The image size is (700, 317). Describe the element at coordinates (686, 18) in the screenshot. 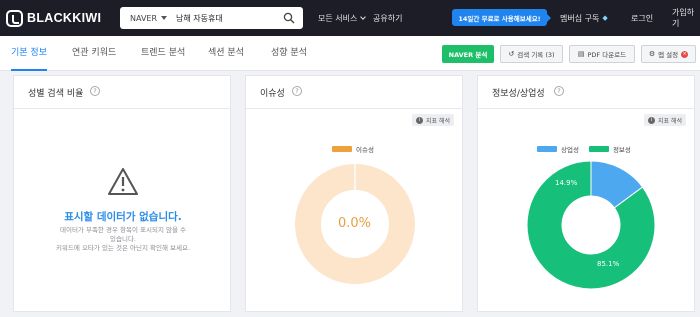

I see `signup-link: 가입하기` at that location.